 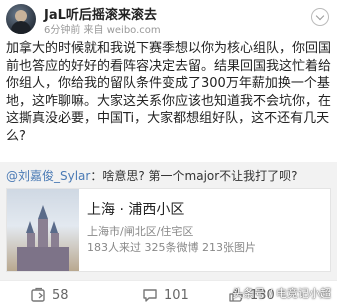 I want to click on repost-count: 58, so click(x=60, y=295).